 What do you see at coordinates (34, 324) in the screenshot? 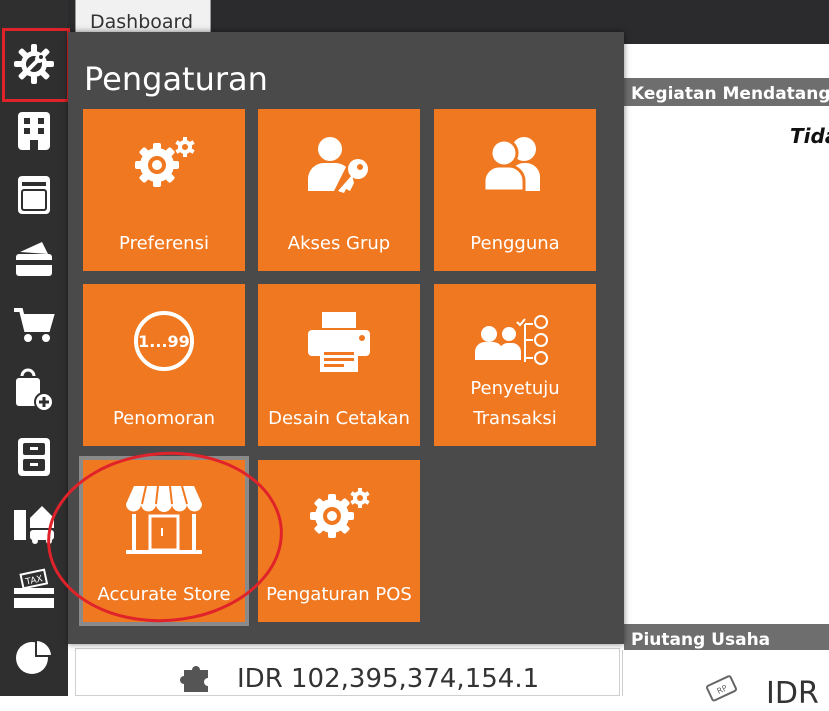
I see `shopping-cart-icon` at bounding box center [34, 324].